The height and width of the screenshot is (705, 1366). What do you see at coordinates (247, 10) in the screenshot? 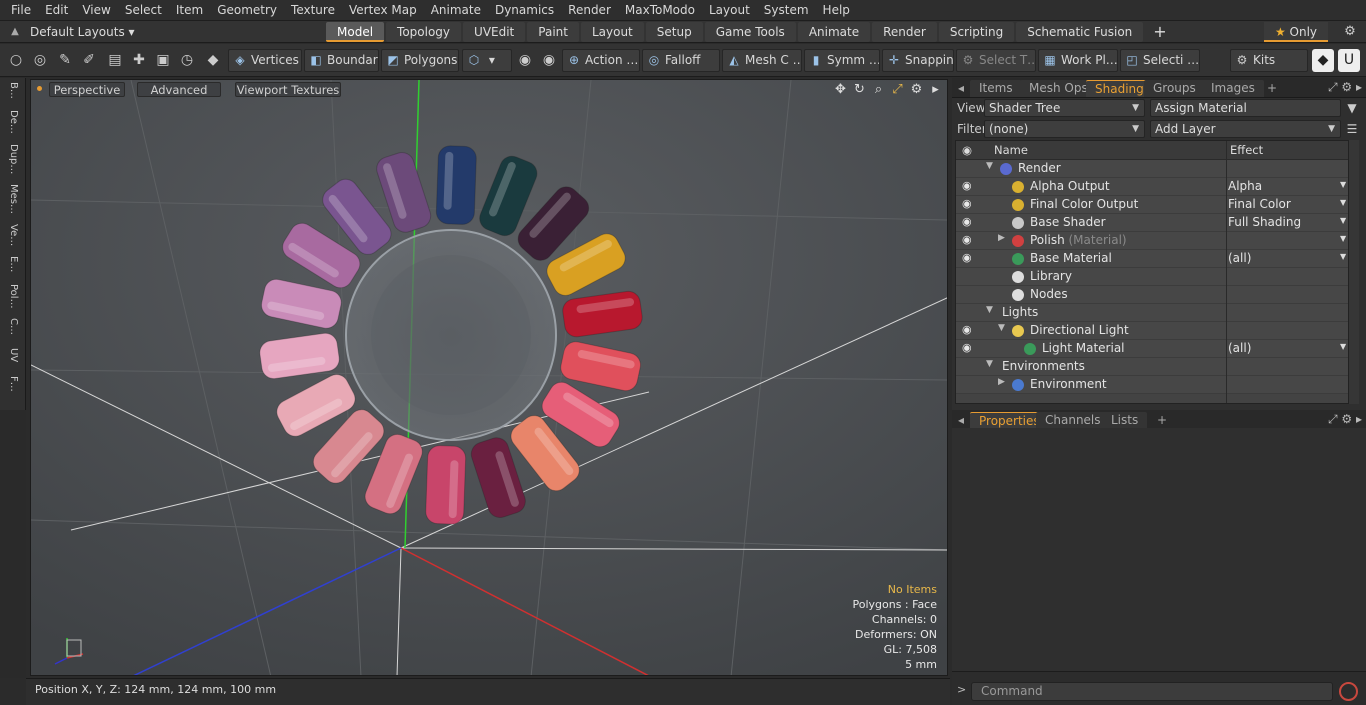
I see `menu-geometry: Geometry` at bounding box center [247, 10].